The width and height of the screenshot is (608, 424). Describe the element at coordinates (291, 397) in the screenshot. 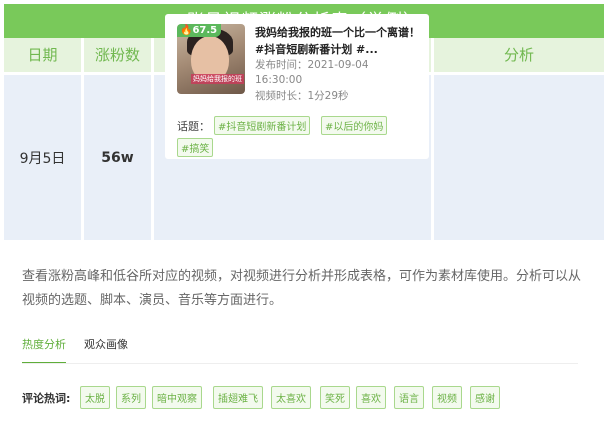

I see `hot-word-tag: 太喜欢` at that location.